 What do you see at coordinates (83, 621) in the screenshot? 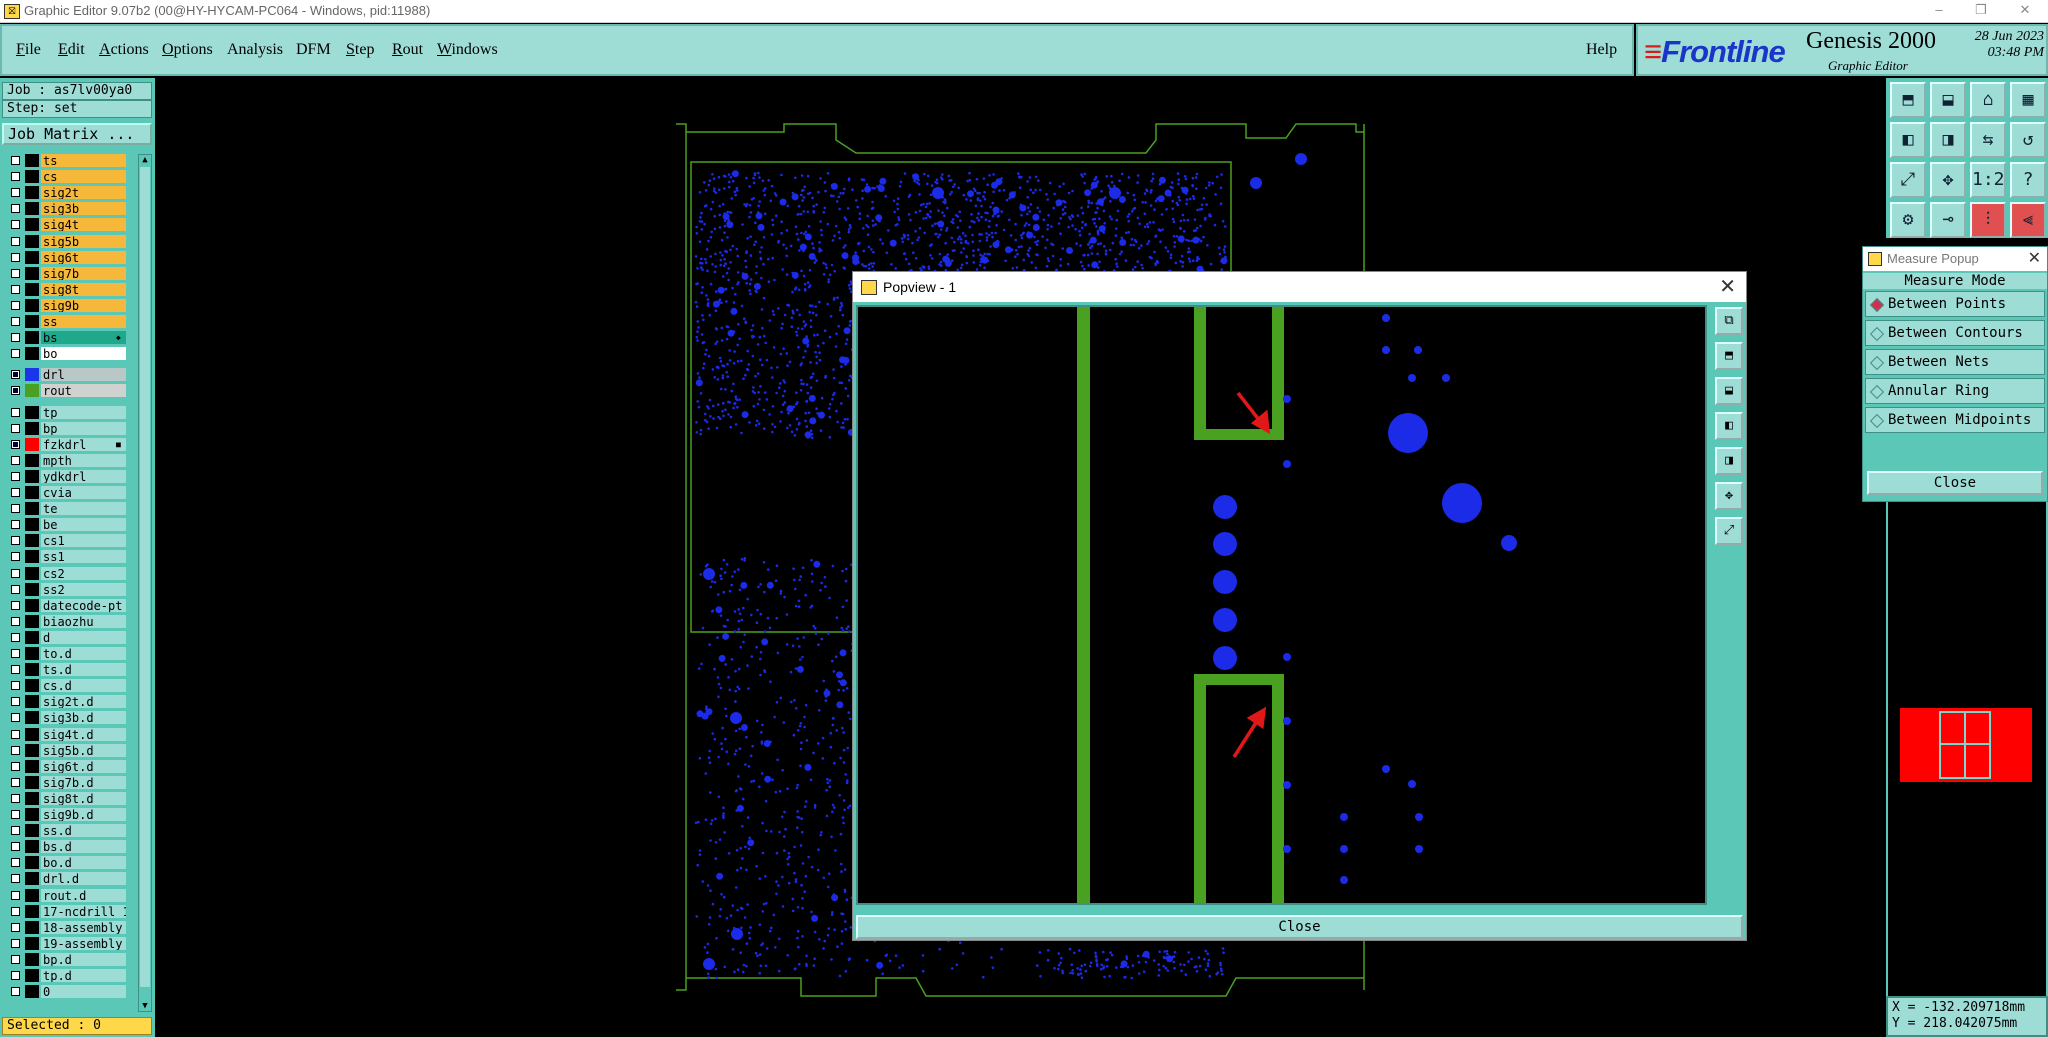
I see `layer-name: biaozhu` at bounding box center [83, 621].